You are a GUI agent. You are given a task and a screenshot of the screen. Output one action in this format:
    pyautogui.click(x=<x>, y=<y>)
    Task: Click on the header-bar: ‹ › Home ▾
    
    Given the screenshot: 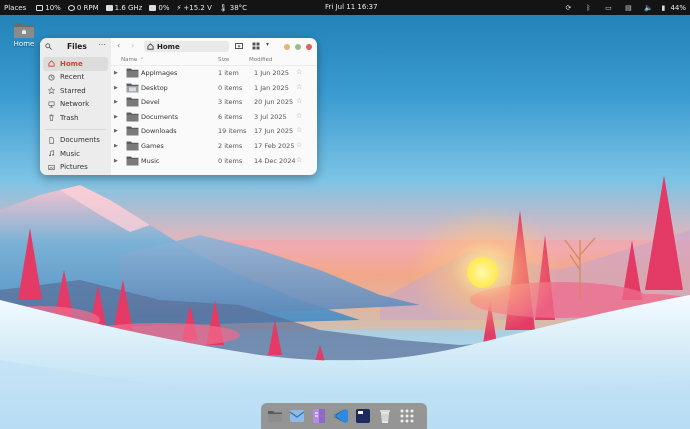 What is the action you would take?
    pyautogui.click(x=214, y=46)
    